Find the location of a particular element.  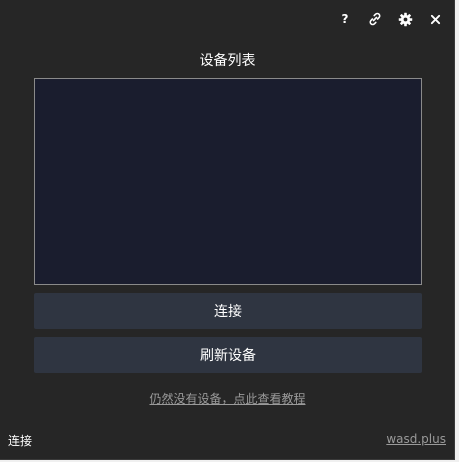

close-icon is located at coordinates (435, 19).